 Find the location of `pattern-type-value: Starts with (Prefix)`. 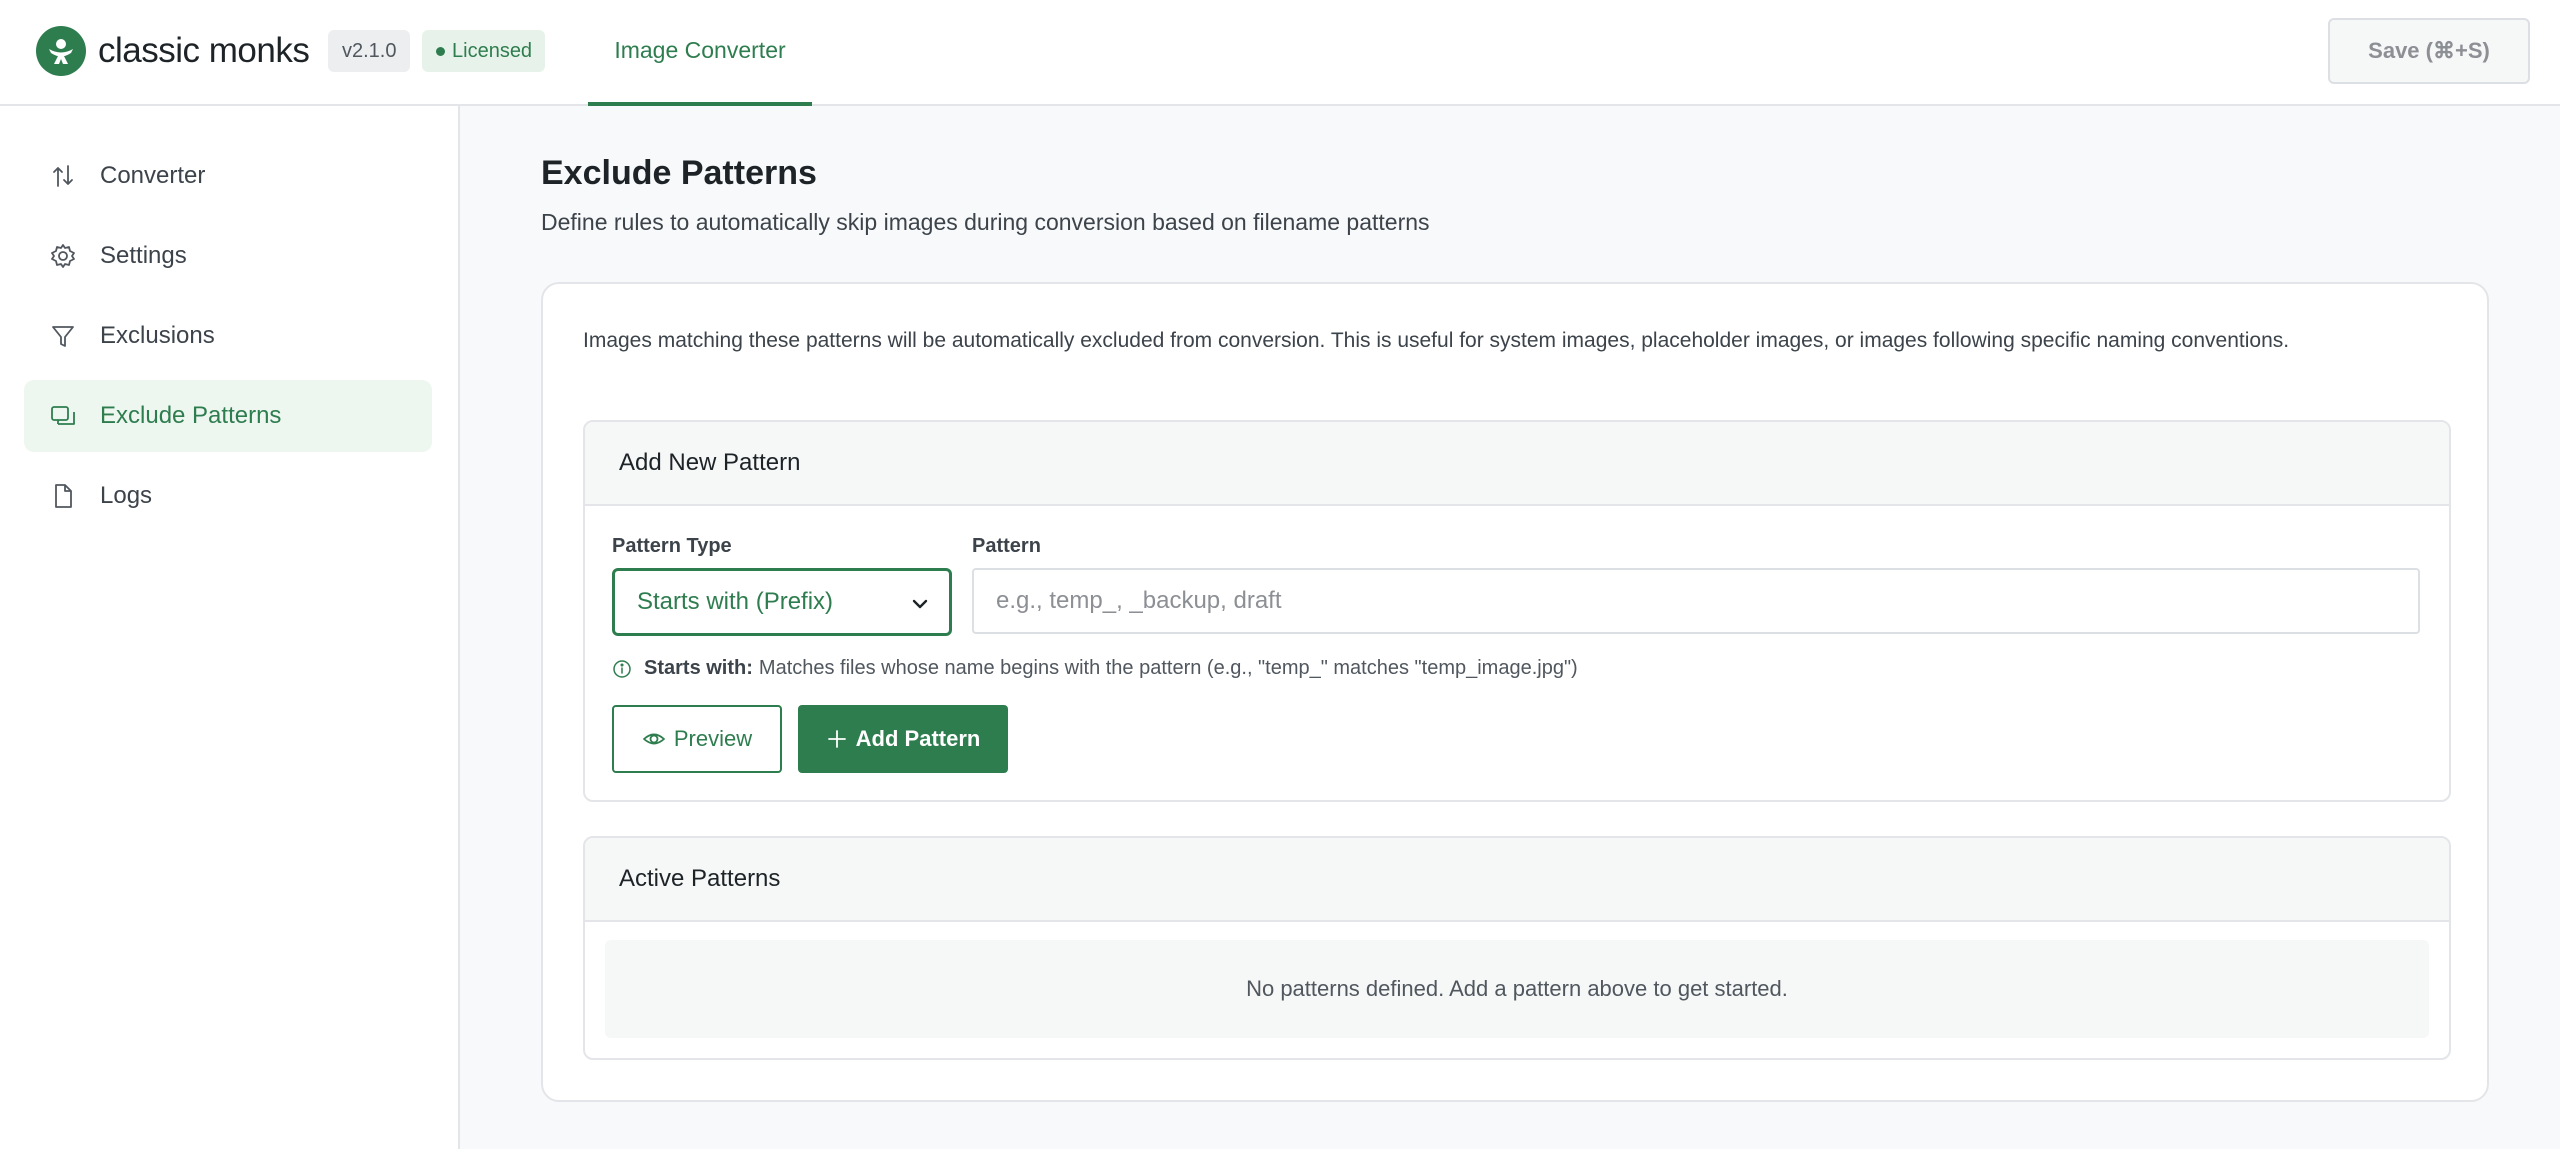

pattern-type-value: Starts with (Prefix) is located at coordinates (735, 601).